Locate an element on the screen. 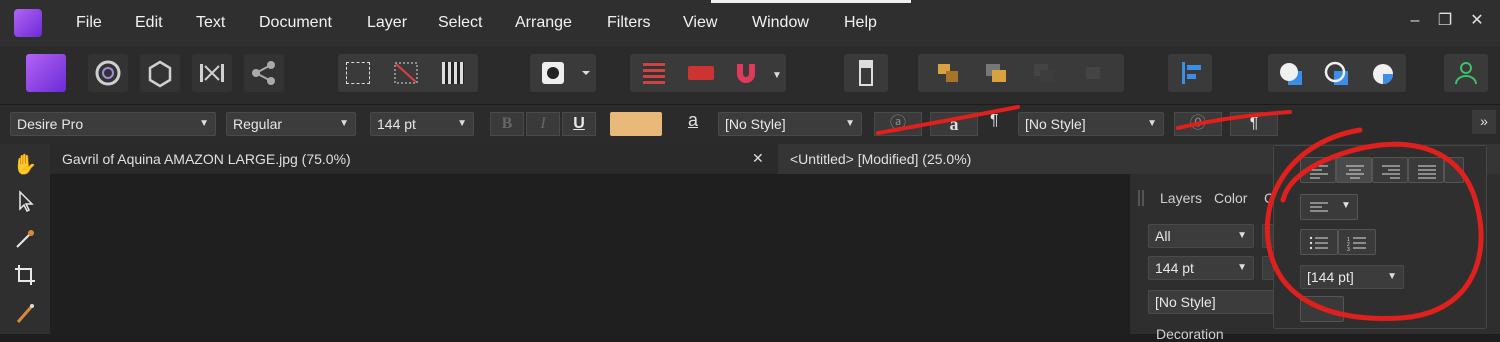 The height and width of the screenshot is (342, 1500). move-to-back-icon is located at coordinates (948, 73).